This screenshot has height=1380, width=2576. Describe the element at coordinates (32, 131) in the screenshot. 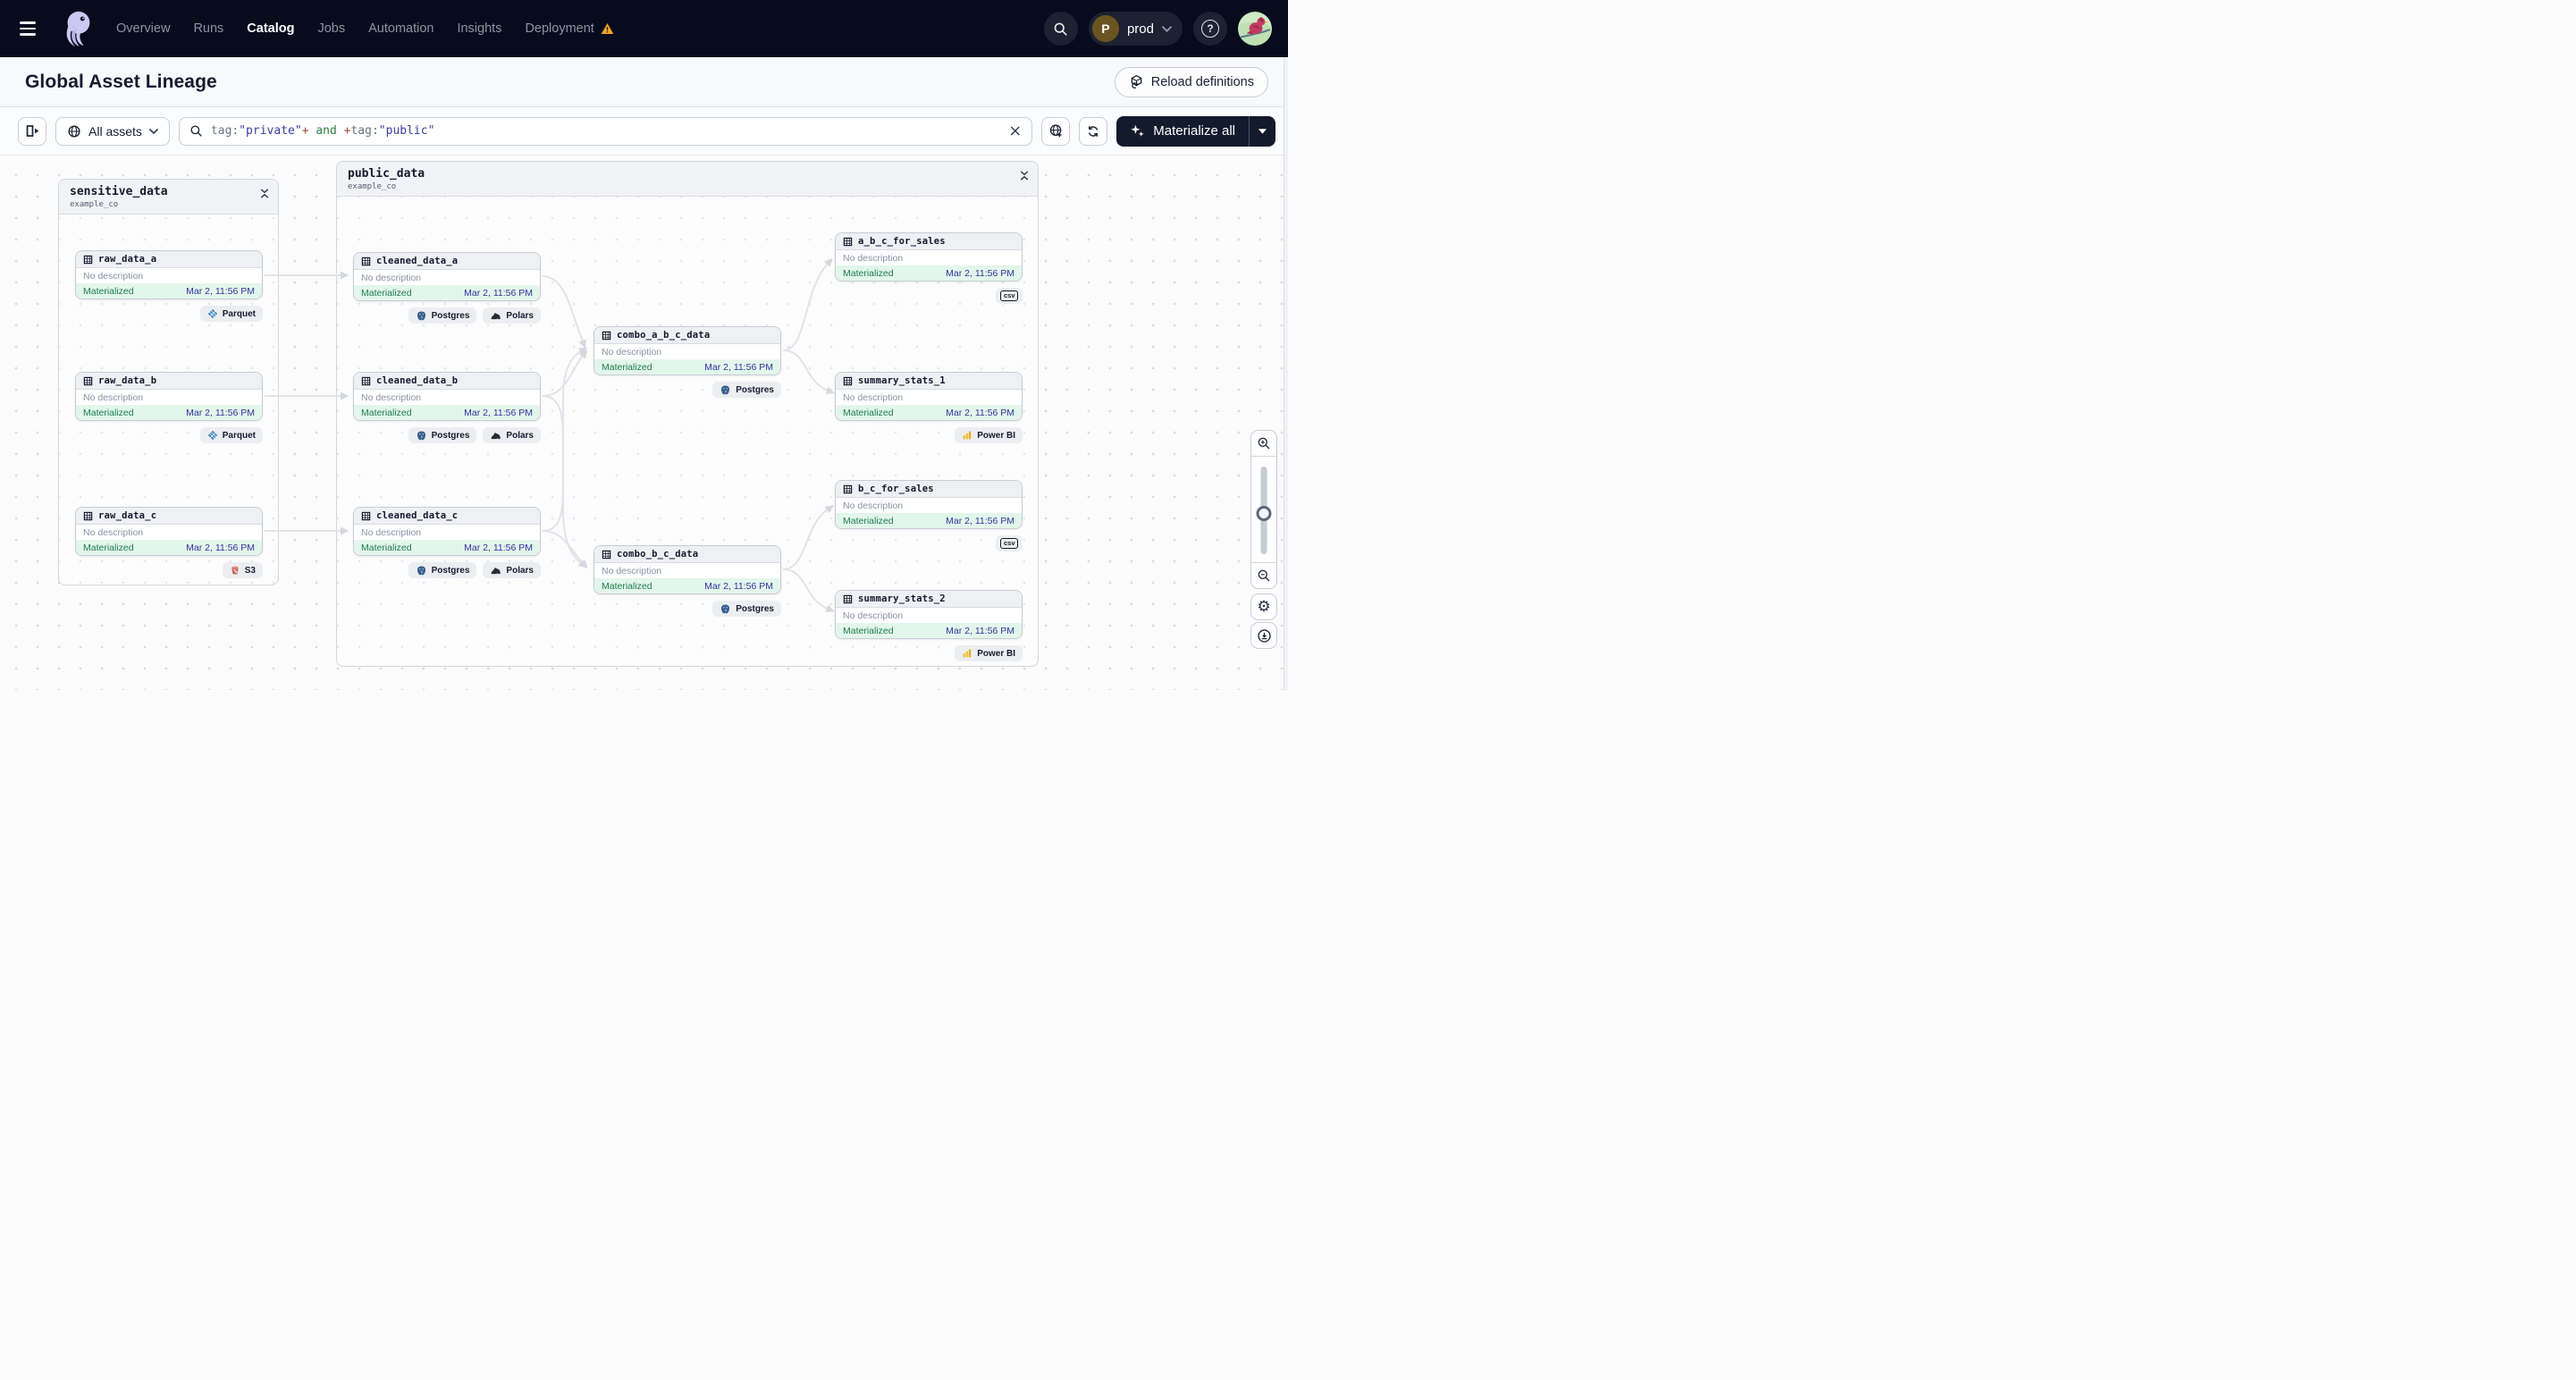

I see `toggle-sidebar-button` at that location.